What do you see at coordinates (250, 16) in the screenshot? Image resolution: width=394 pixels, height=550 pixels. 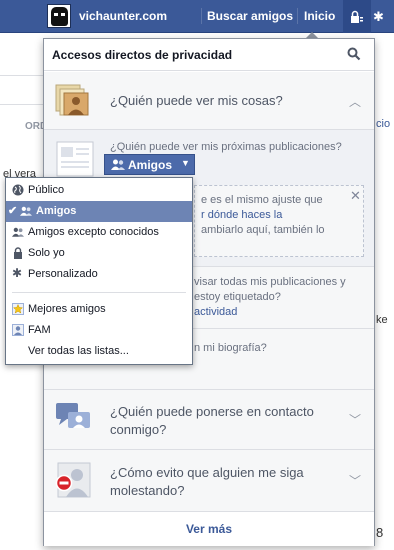 I see `find-friends-link: Buscar amigos` at bounding box center [250, 16].